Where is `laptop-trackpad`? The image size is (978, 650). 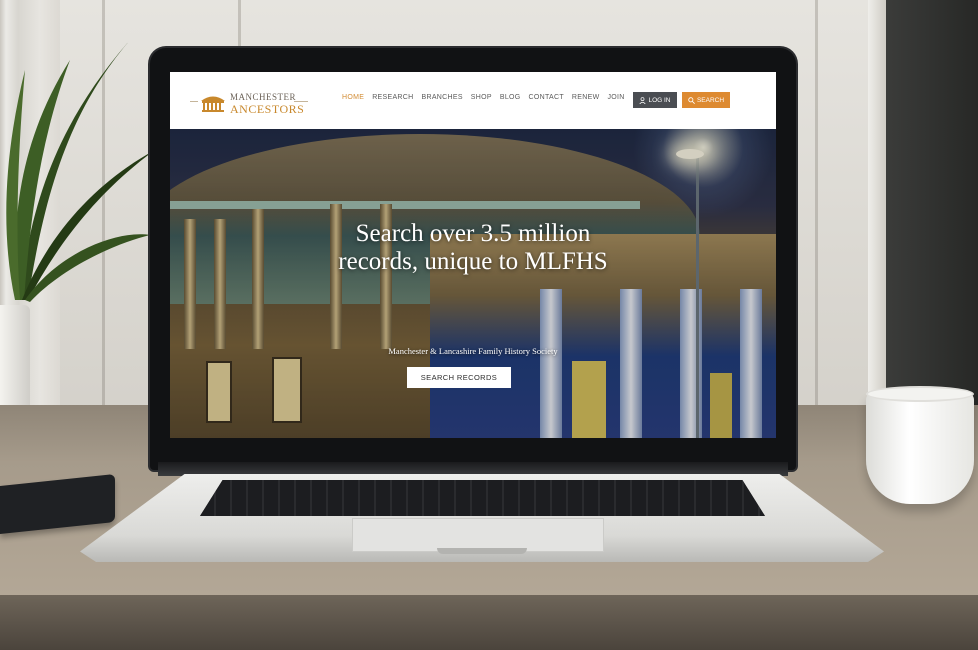 laptop-trackpad is located at coordinates (478, 535).